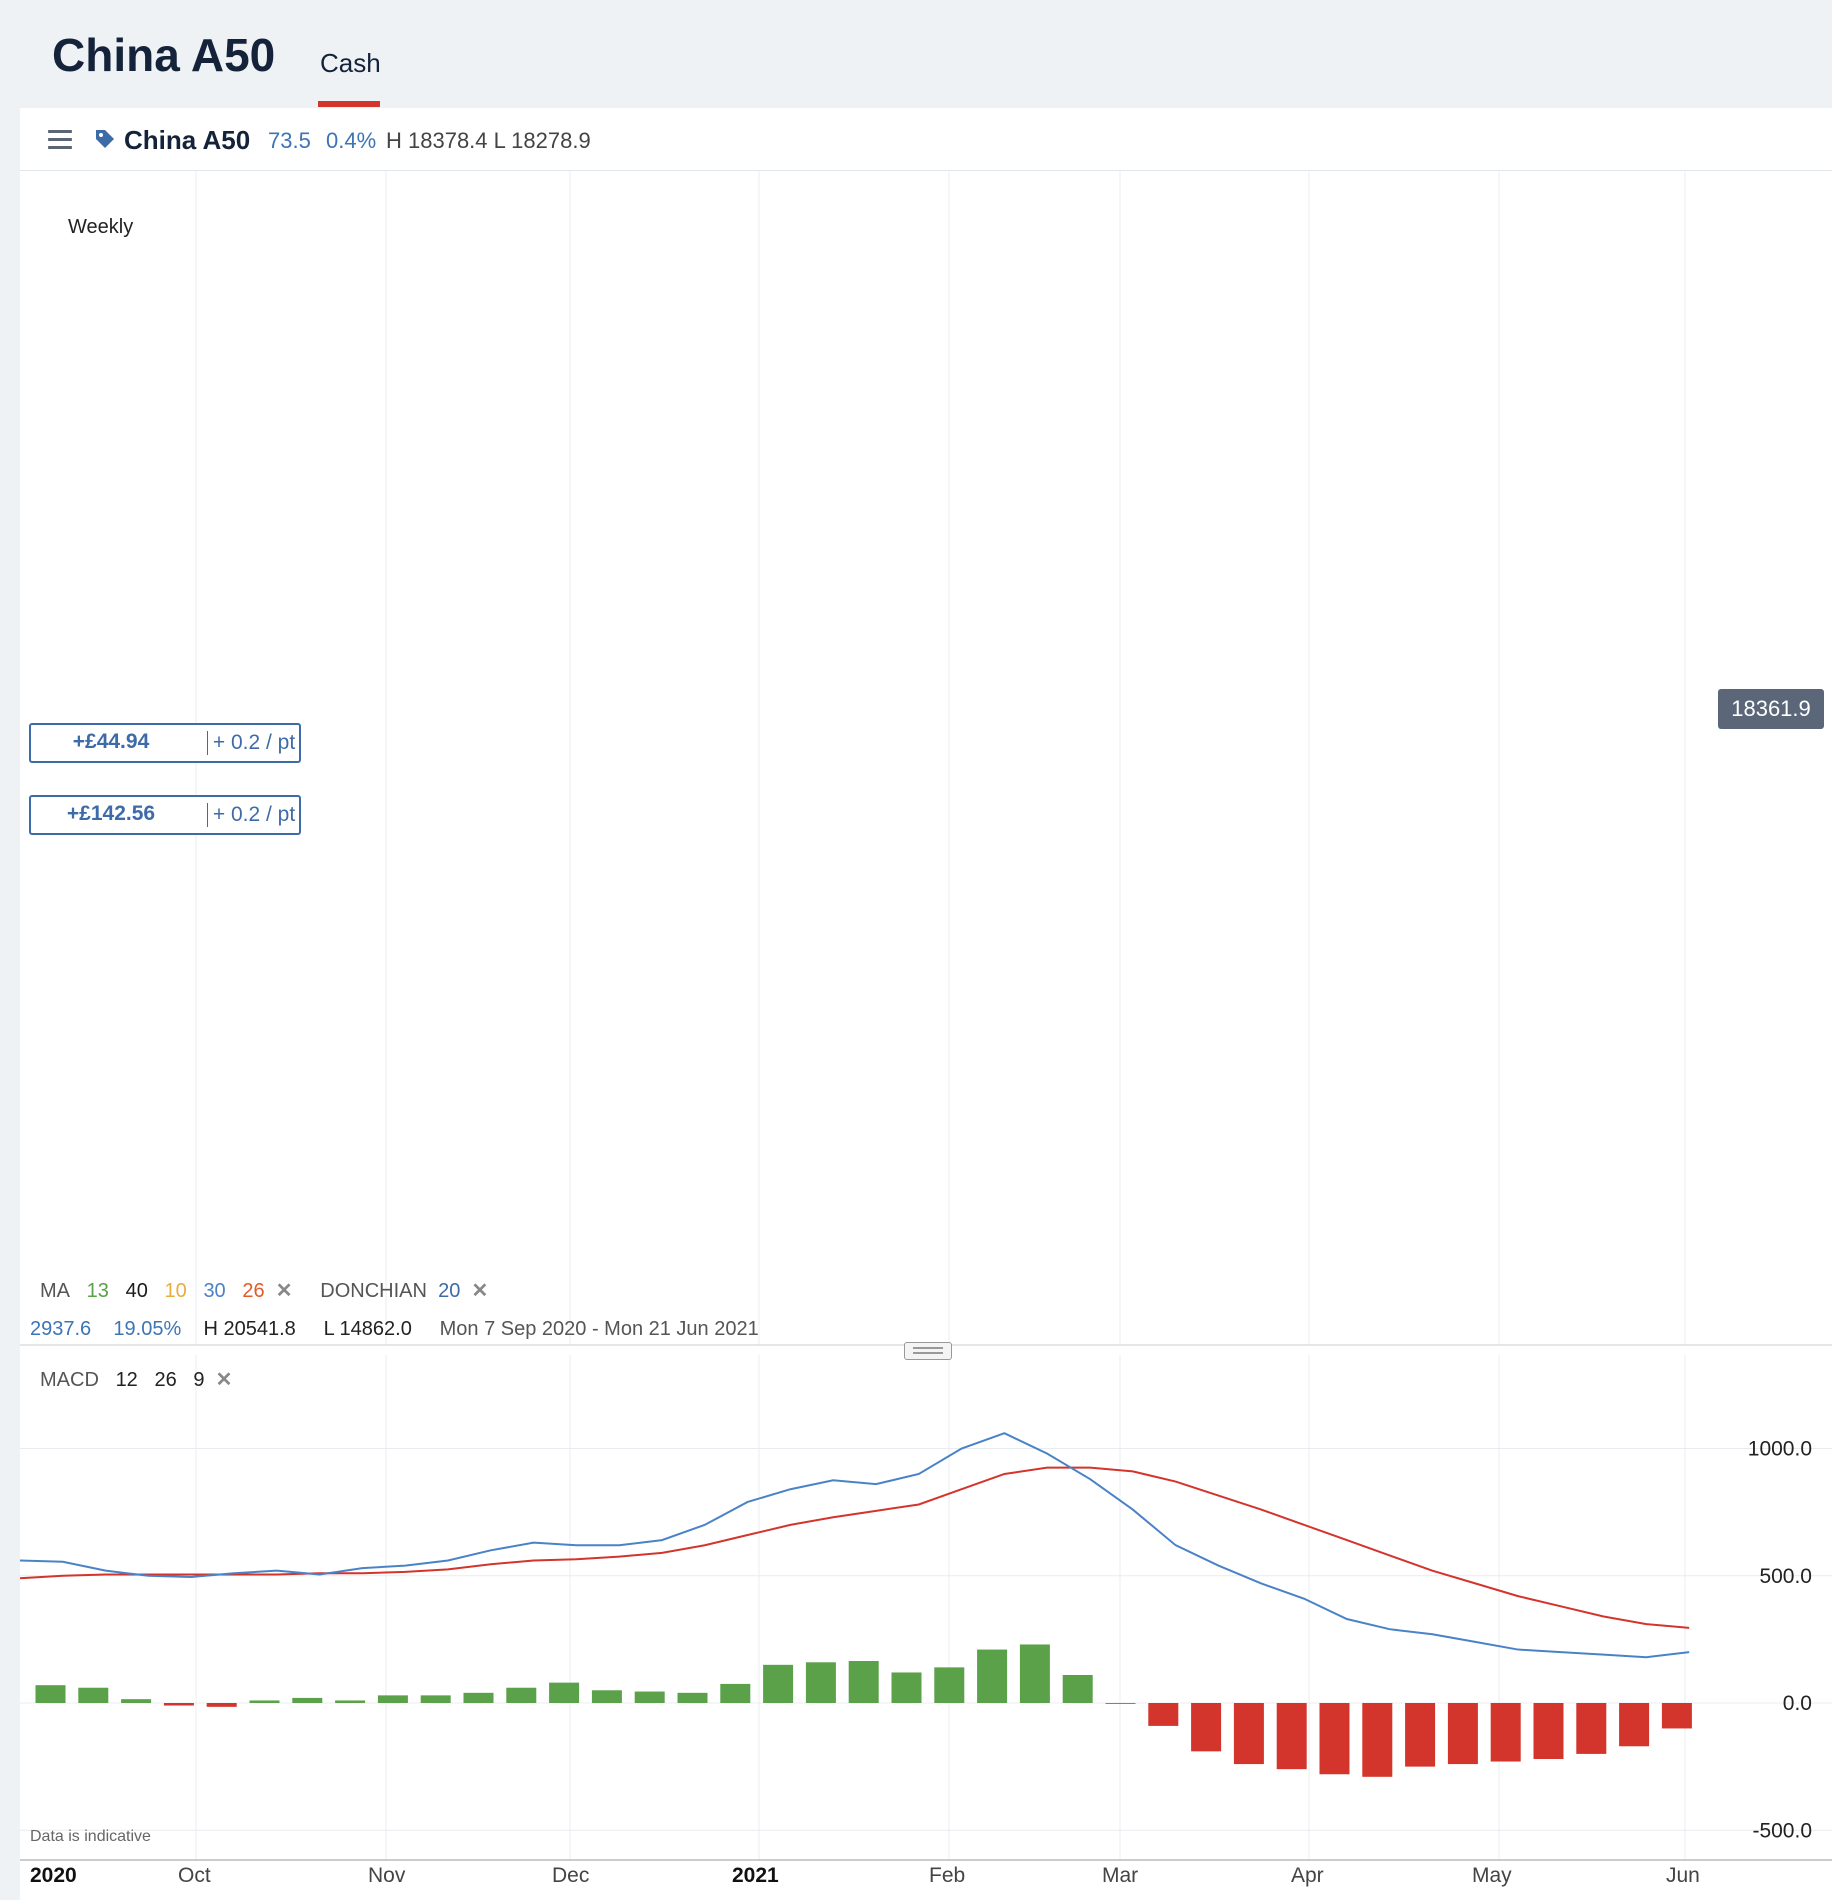 Image resolution: width=1832 pixels, height=1900 pixels. I want to click on interval-label: Weekly, so click(101, 227).